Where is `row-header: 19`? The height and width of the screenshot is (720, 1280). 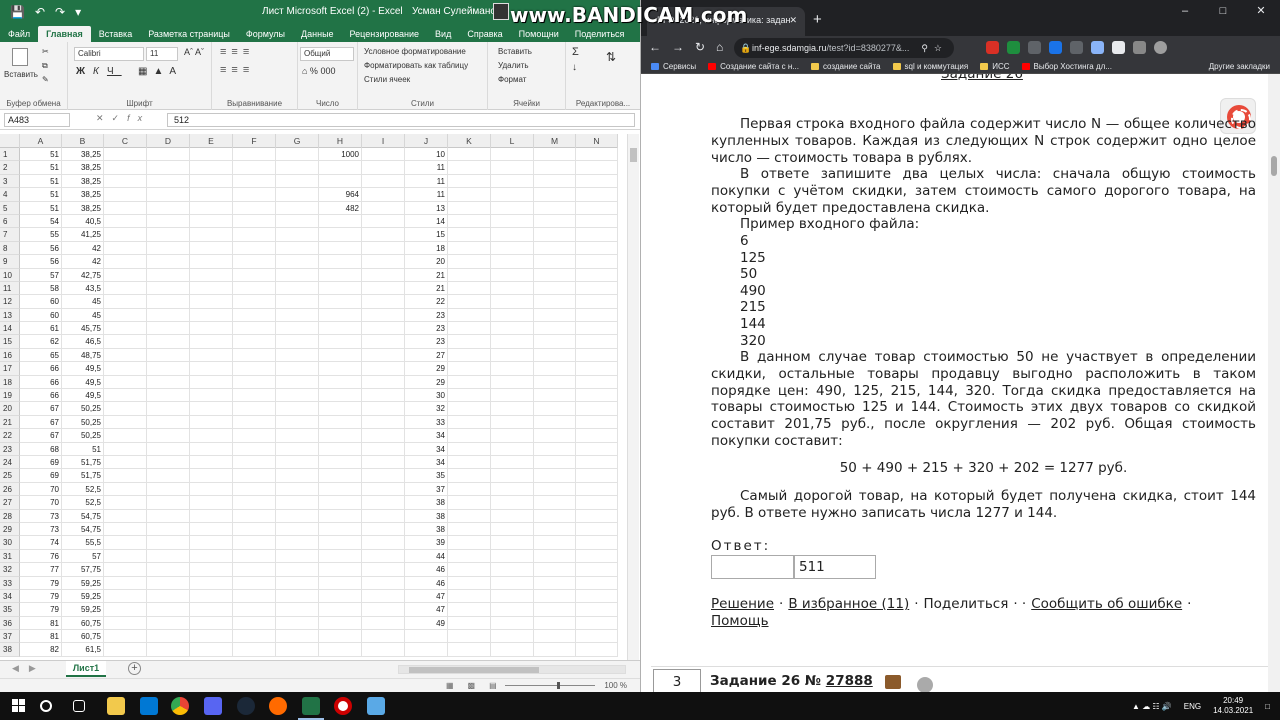 row-header: 19 is located at coordinates (10, 396).